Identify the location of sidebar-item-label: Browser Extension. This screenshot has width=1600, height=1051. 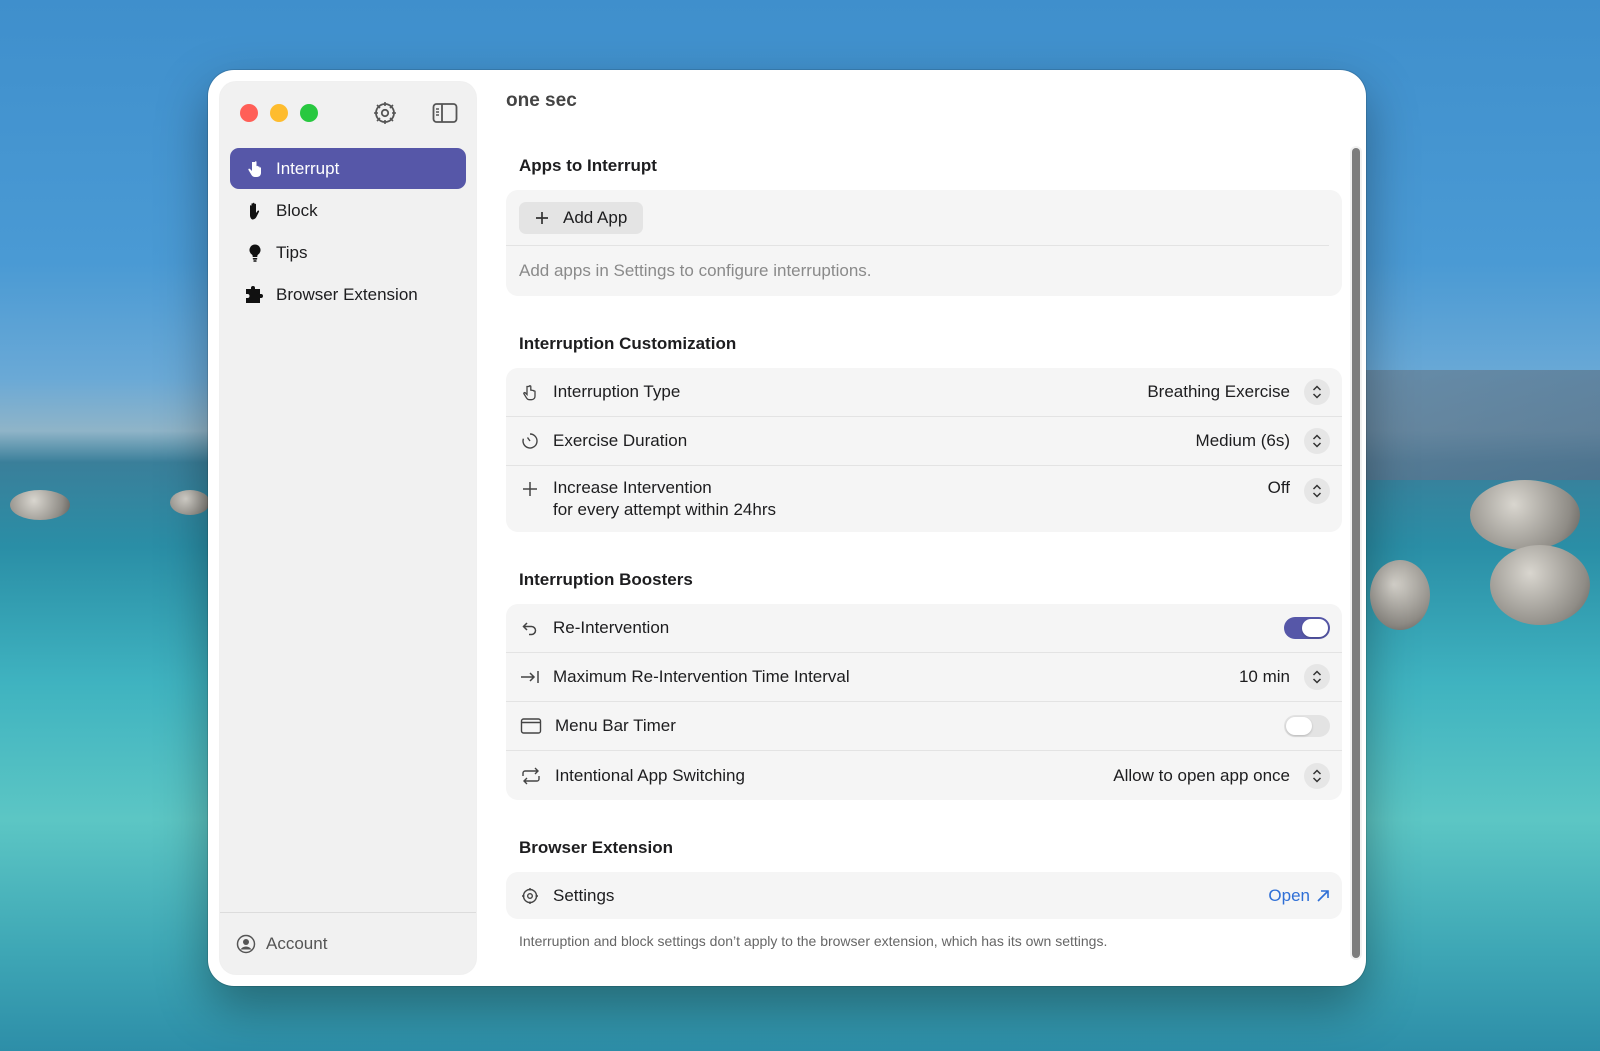
(347, 294).